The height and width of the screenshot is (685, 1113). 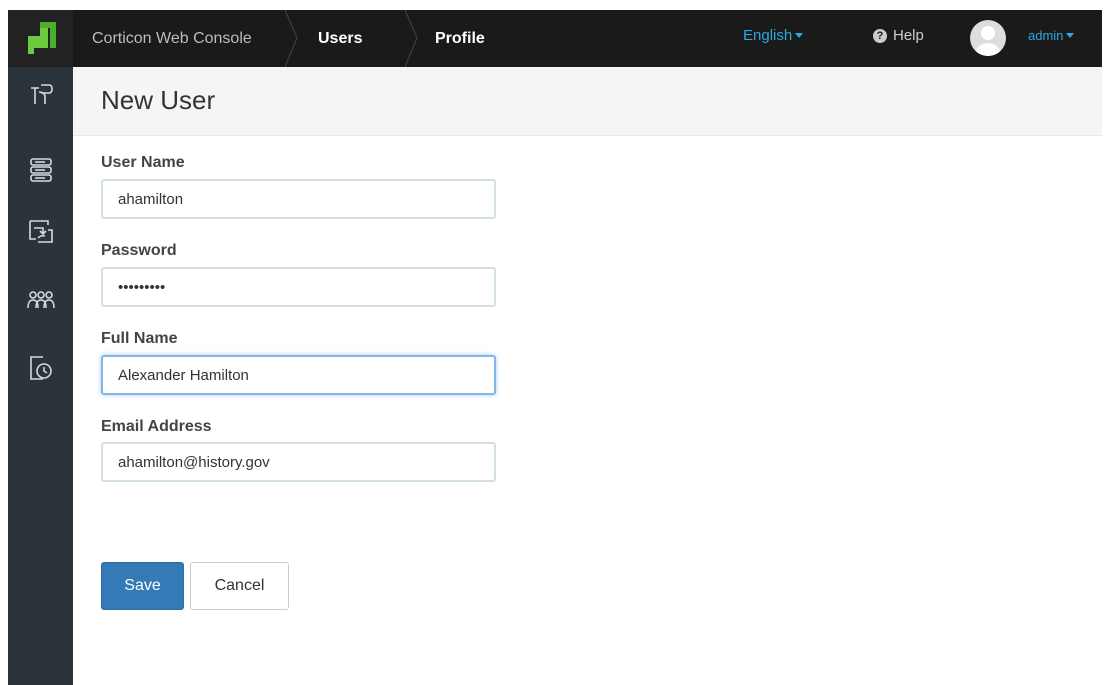 What do you see at coordinates (298, 462) in the screenshot?
I see `email-field` at bounding box center [298, 462].